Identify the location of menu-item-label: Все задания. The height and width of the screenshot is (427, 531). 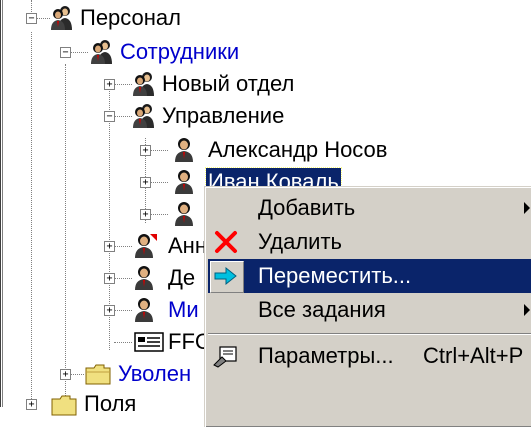
(322, 309).